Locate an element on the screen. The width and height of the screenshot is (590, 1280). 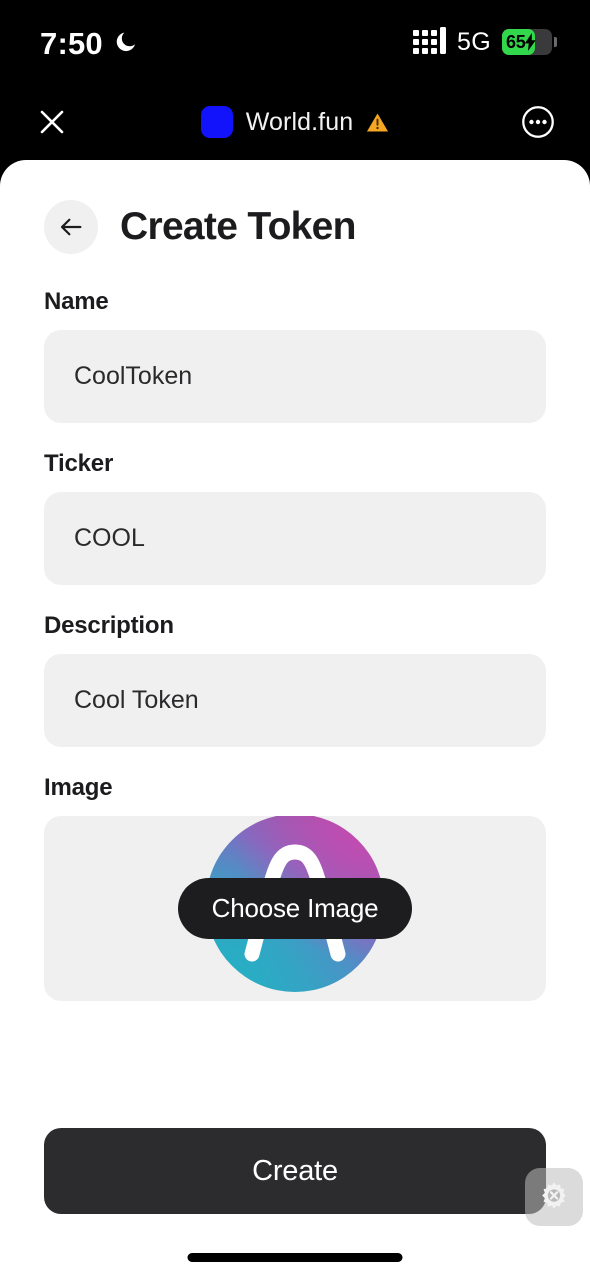
status-bar-left: 7:50 is located at coordinates (89, 42).